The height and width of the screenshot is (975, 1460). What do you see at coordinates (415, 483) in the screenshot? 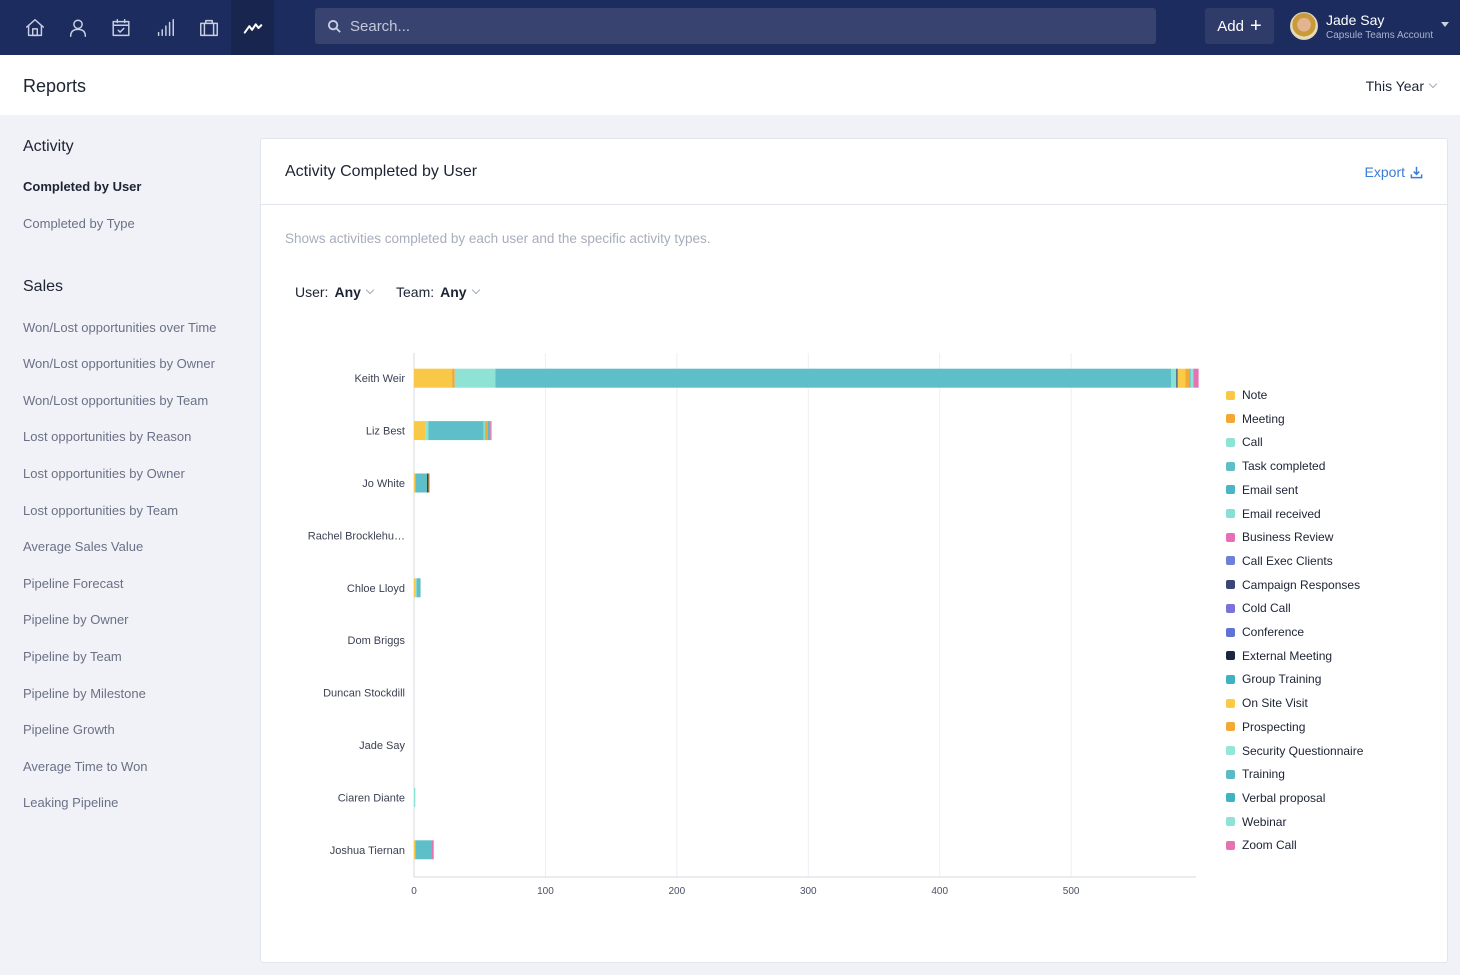
I see `bar-segment: Jo White — Note: 1` at bounding box center [415, 483].